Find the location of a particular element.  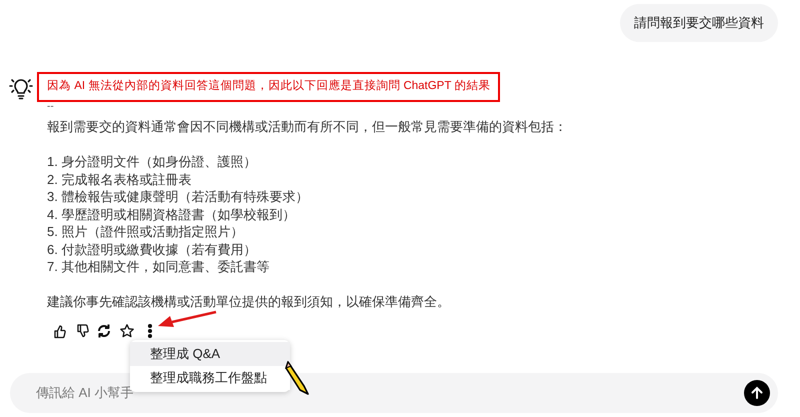

refresh-icon is located at coordinates (103, 331).